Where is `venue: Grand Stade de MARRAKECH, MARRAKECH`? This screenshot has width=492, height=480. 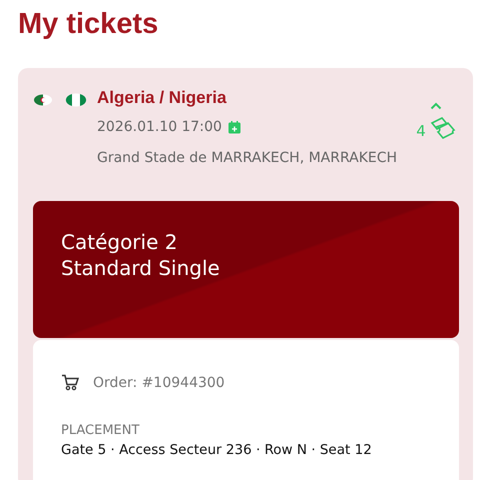 venue: Grand Stade de MARRAKECH, MARRAKECH is located at coordinates (247, 158).